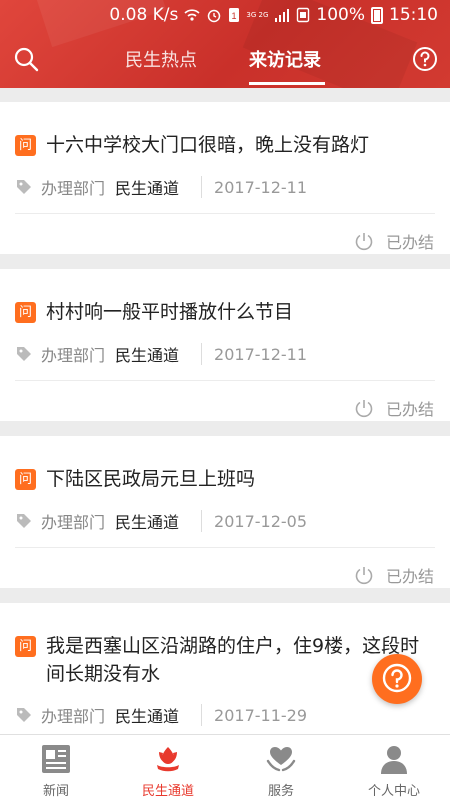 The height and width of the screenshot is (800, 450). What do you see at coordinates (56, 759) in the screenshot?
I see `news-icon` at bounding box center [56, 759].